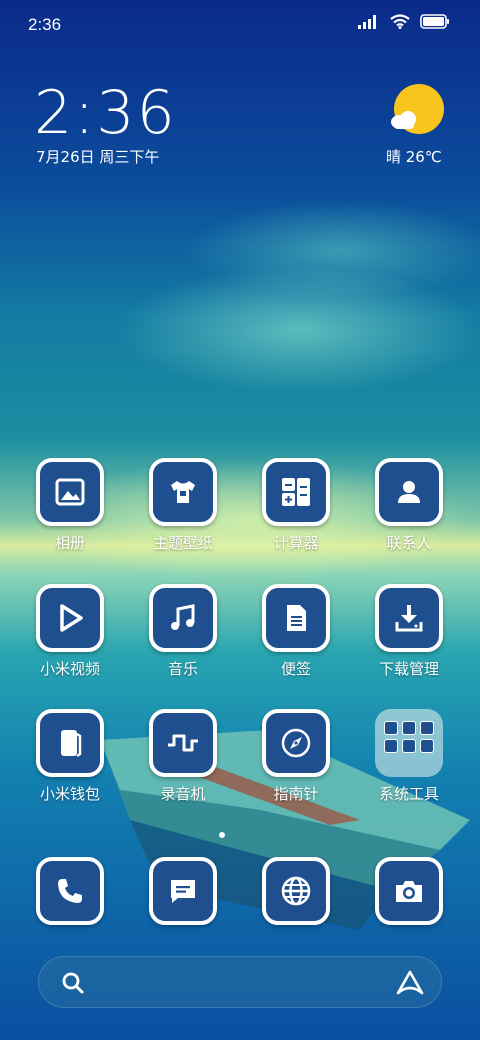  Describe the element at coordinates (240, 982) in the screenshot. I see `search-bar` at that location.